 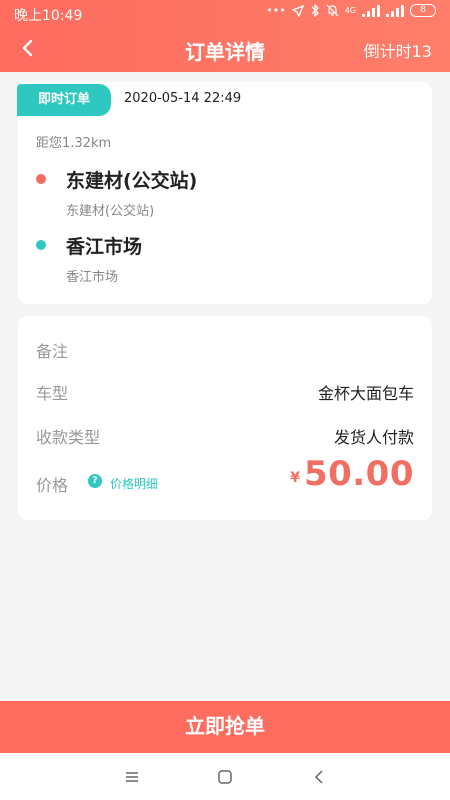 What do you see at coordinates (74, 143) in the screenshot?
I see `distance-text: 距您1.32km` at bounding box center [74, 143].